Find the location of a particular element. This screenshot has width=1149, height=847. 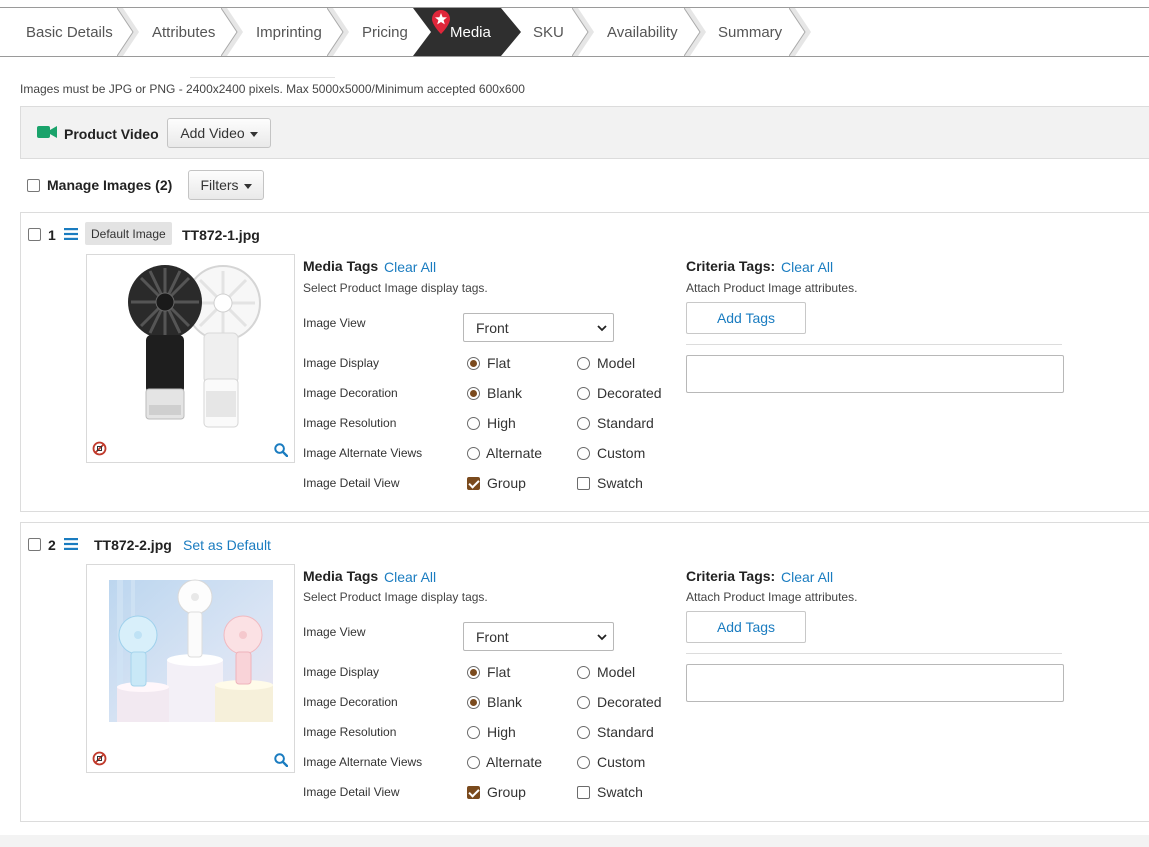

filters-button: Filters is located at coordinates (226, 185).